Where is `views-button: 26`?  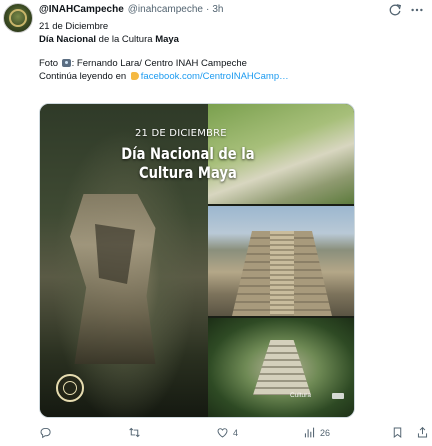 views-button: 26 is located at coordinates (316, 432).